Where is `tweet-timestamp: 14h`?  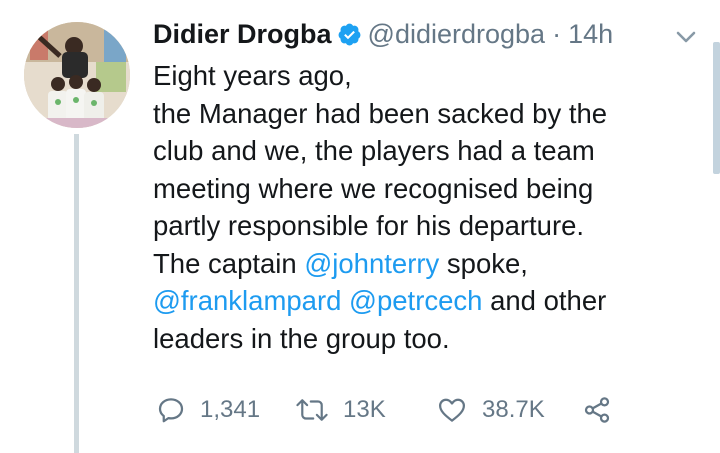 tweet-timestamp: 14h is located at coordinates (590, 34).